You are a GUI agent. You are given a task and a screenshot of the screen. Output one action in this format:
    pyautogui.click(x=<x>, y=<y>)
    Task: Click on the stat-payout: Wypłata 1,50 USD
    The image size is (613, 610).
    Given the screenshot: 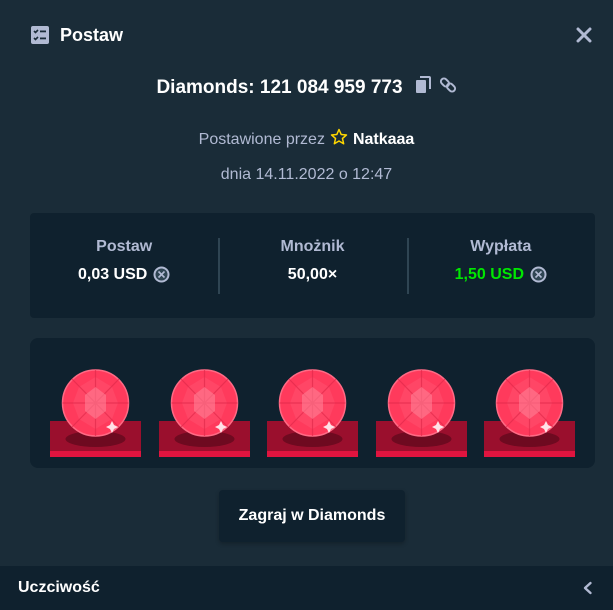 What is the action you would take?
    pyautogui.click(x=500, y=265)
    